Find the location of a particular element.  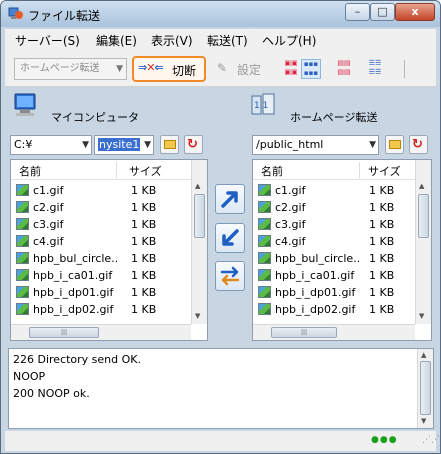

drive-select: C:¥ ▼ is located at coordinates (51, 145).